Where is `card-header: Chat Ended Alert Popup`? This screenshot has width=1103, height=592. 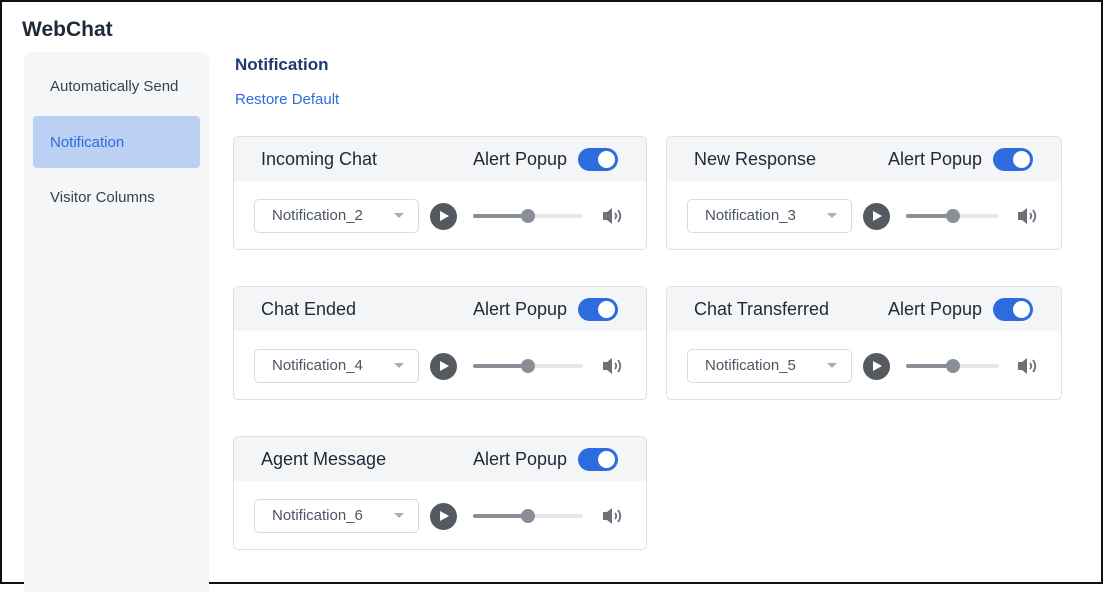 card-header: Chat Ended Alert Popup is located at coordinates (440, 309).